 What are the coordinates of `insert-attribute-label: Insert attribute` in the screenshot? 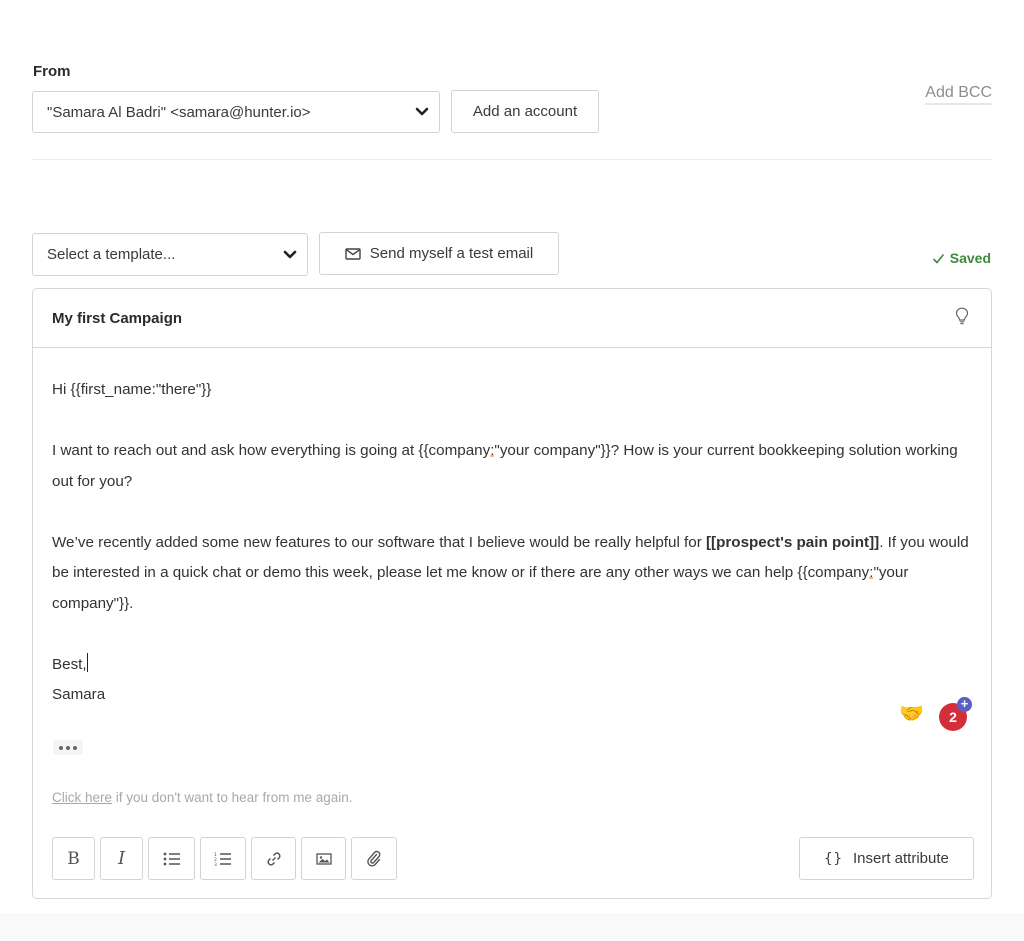 It's located at (900, 858).